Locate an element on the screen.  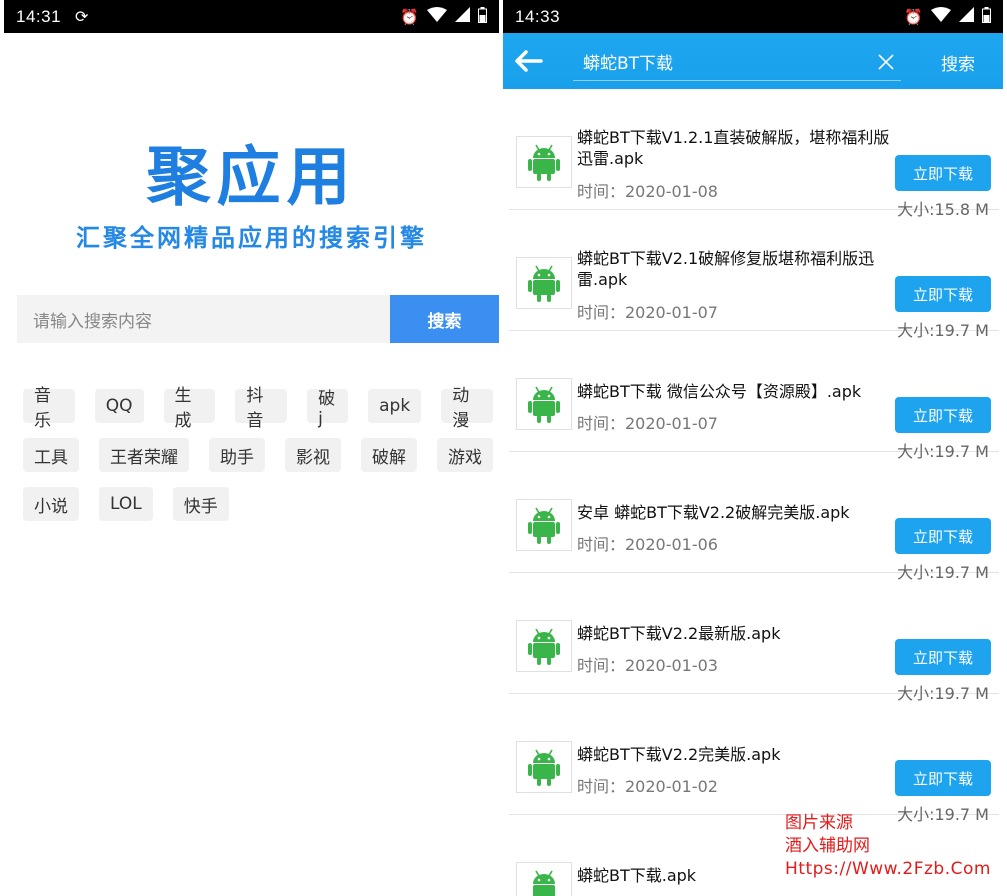
search-bar: 请输入搜索内容 搜索 is located at coordinates (258, 319).